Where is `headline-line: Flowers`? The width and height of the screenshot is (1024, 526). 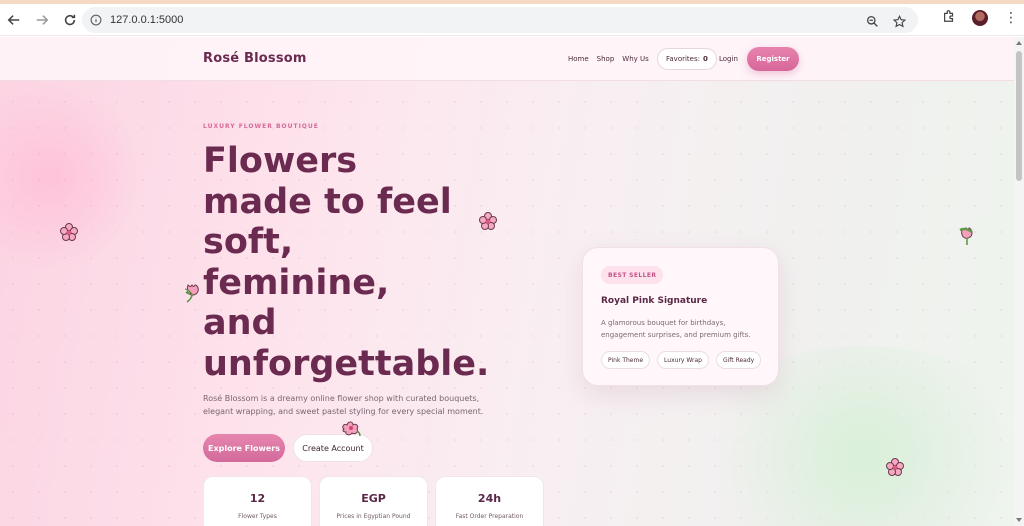
headline-line: Flowers is located at coordinates (280, 161).